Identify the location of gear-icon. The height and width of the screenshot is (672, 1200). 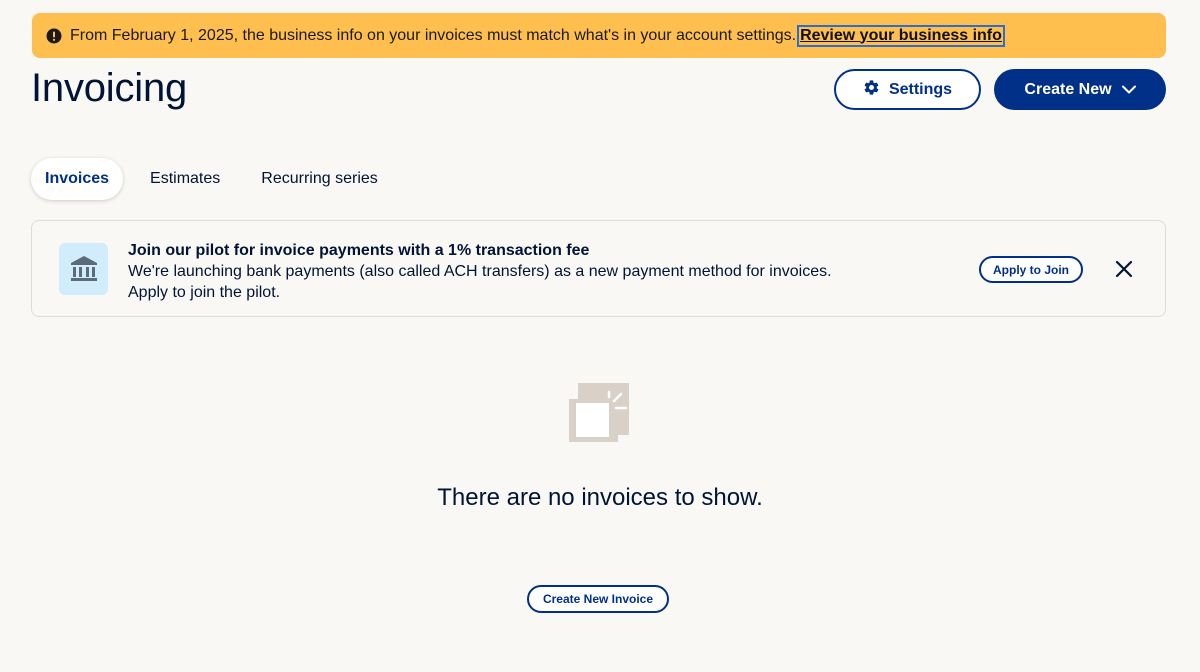
(871, 90).